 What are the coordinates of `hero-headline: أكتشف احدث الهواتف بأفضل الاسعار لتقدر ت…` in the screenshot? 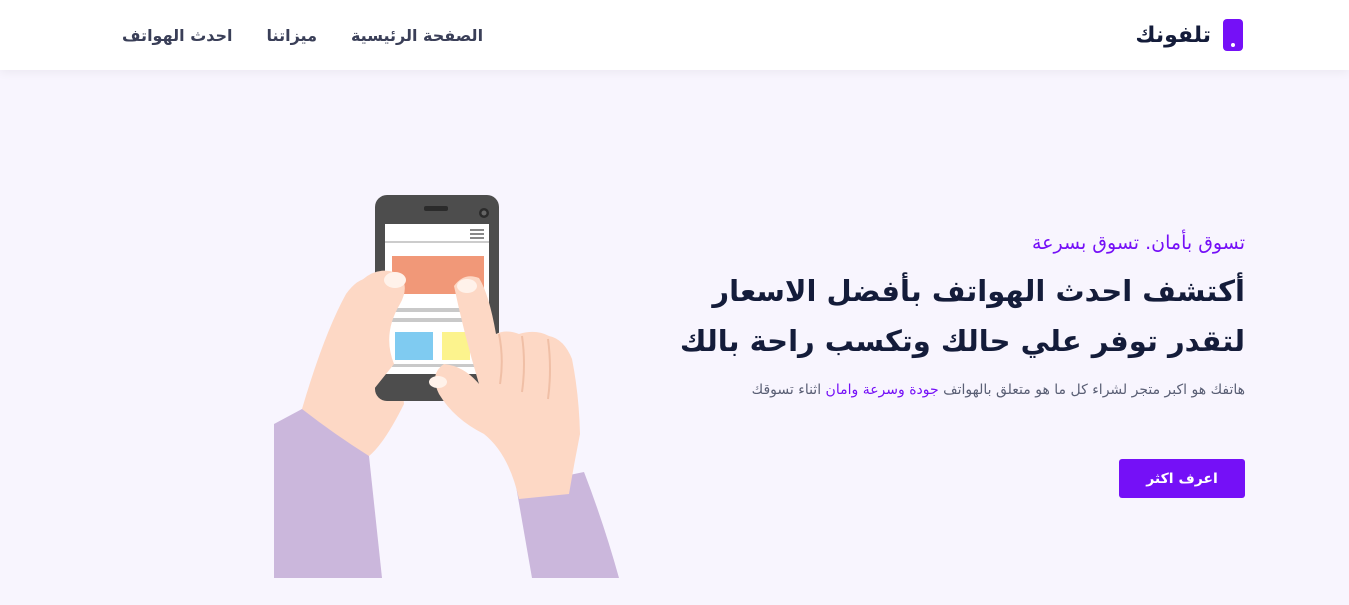 It's located at (960, 316).